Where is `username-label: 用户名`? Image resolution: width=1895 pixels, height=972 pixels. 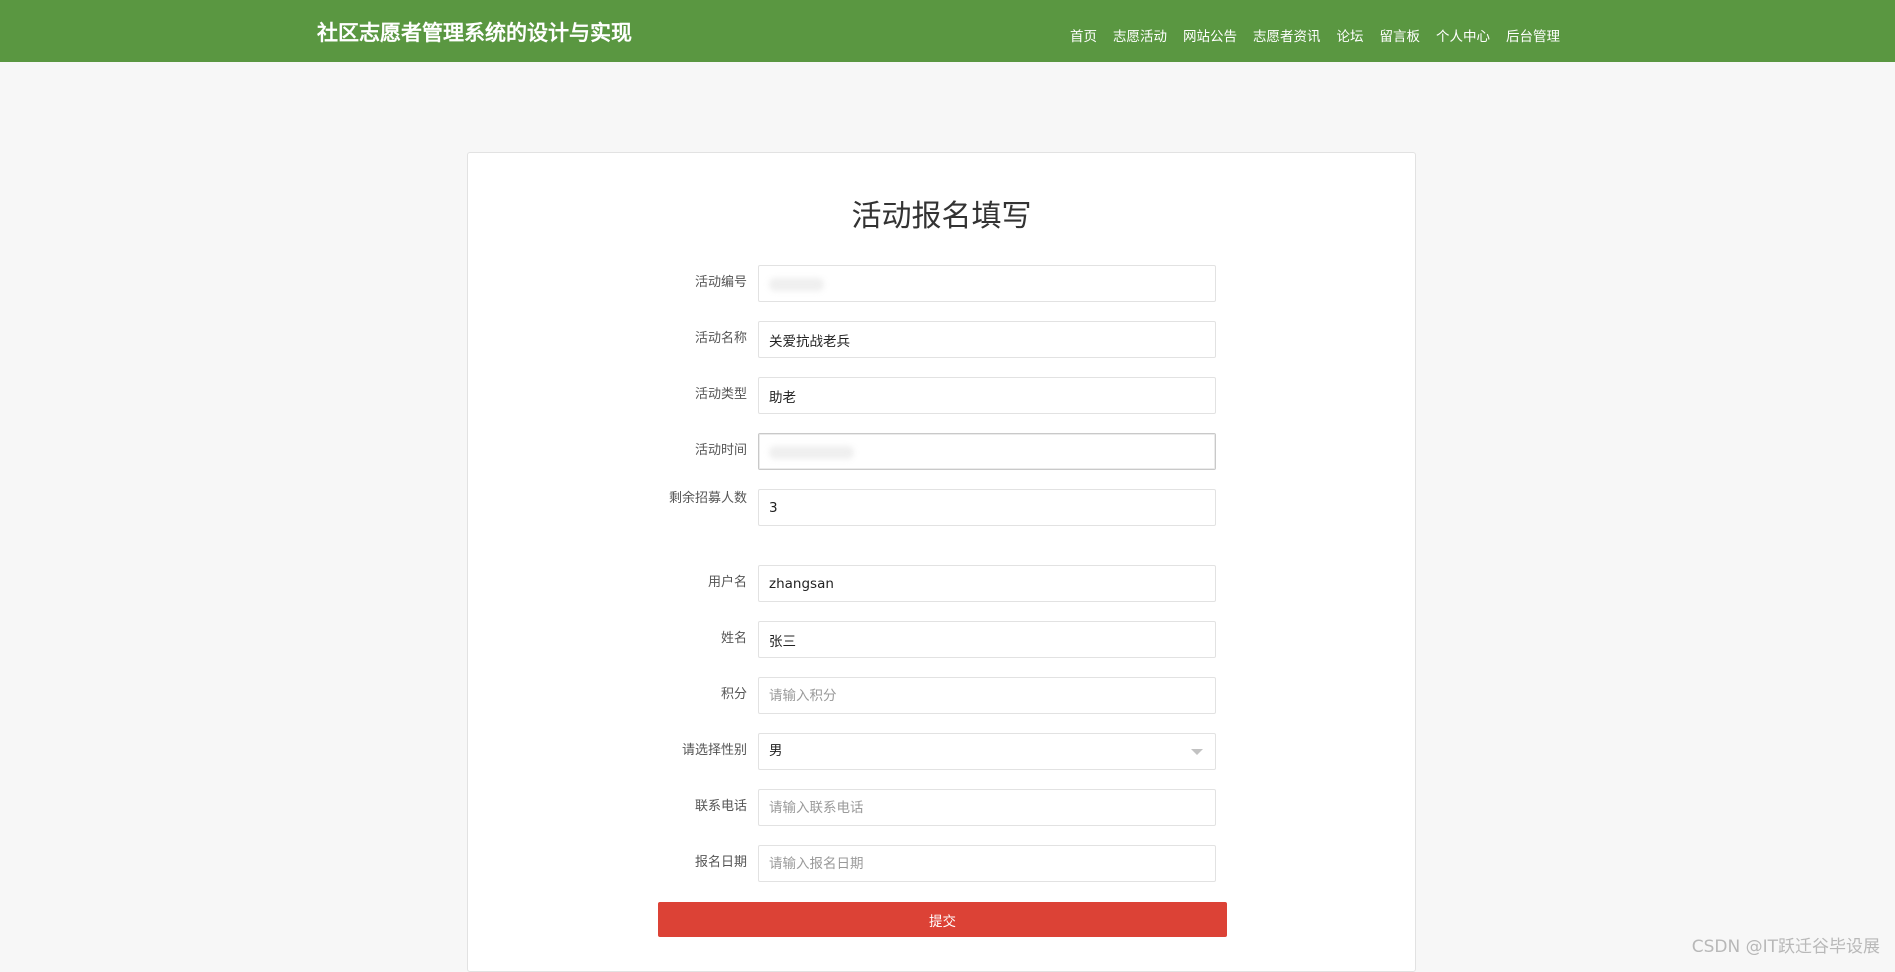 username-label: 用户名 is located at coordinates (727, 582).